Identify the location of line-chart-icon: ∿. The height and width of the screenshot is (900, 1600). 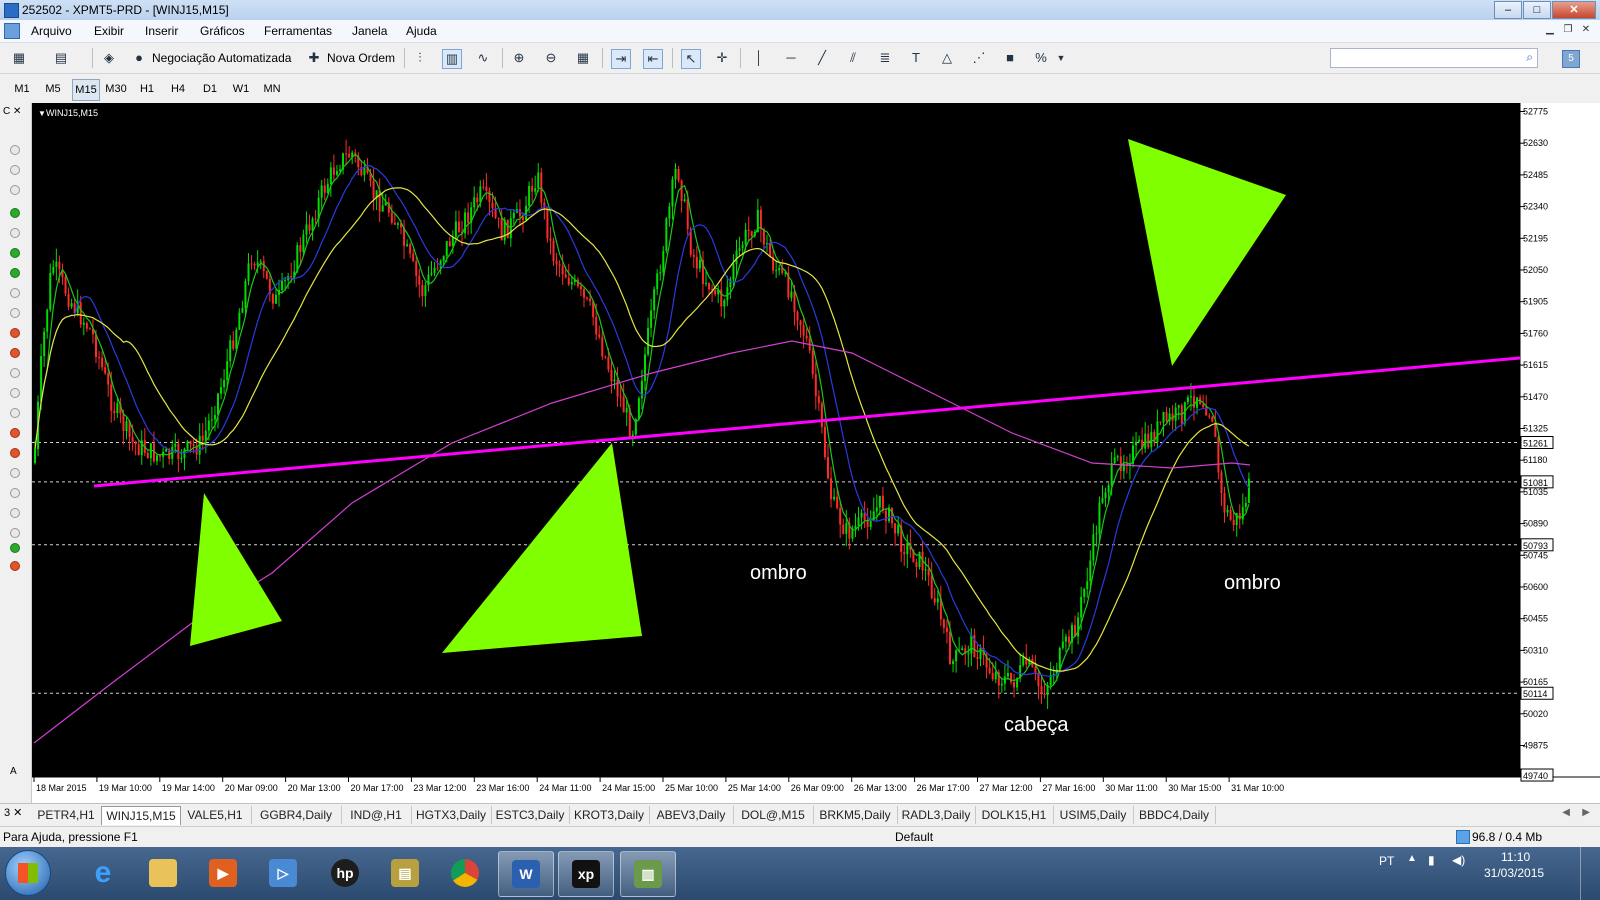
(483, 58).